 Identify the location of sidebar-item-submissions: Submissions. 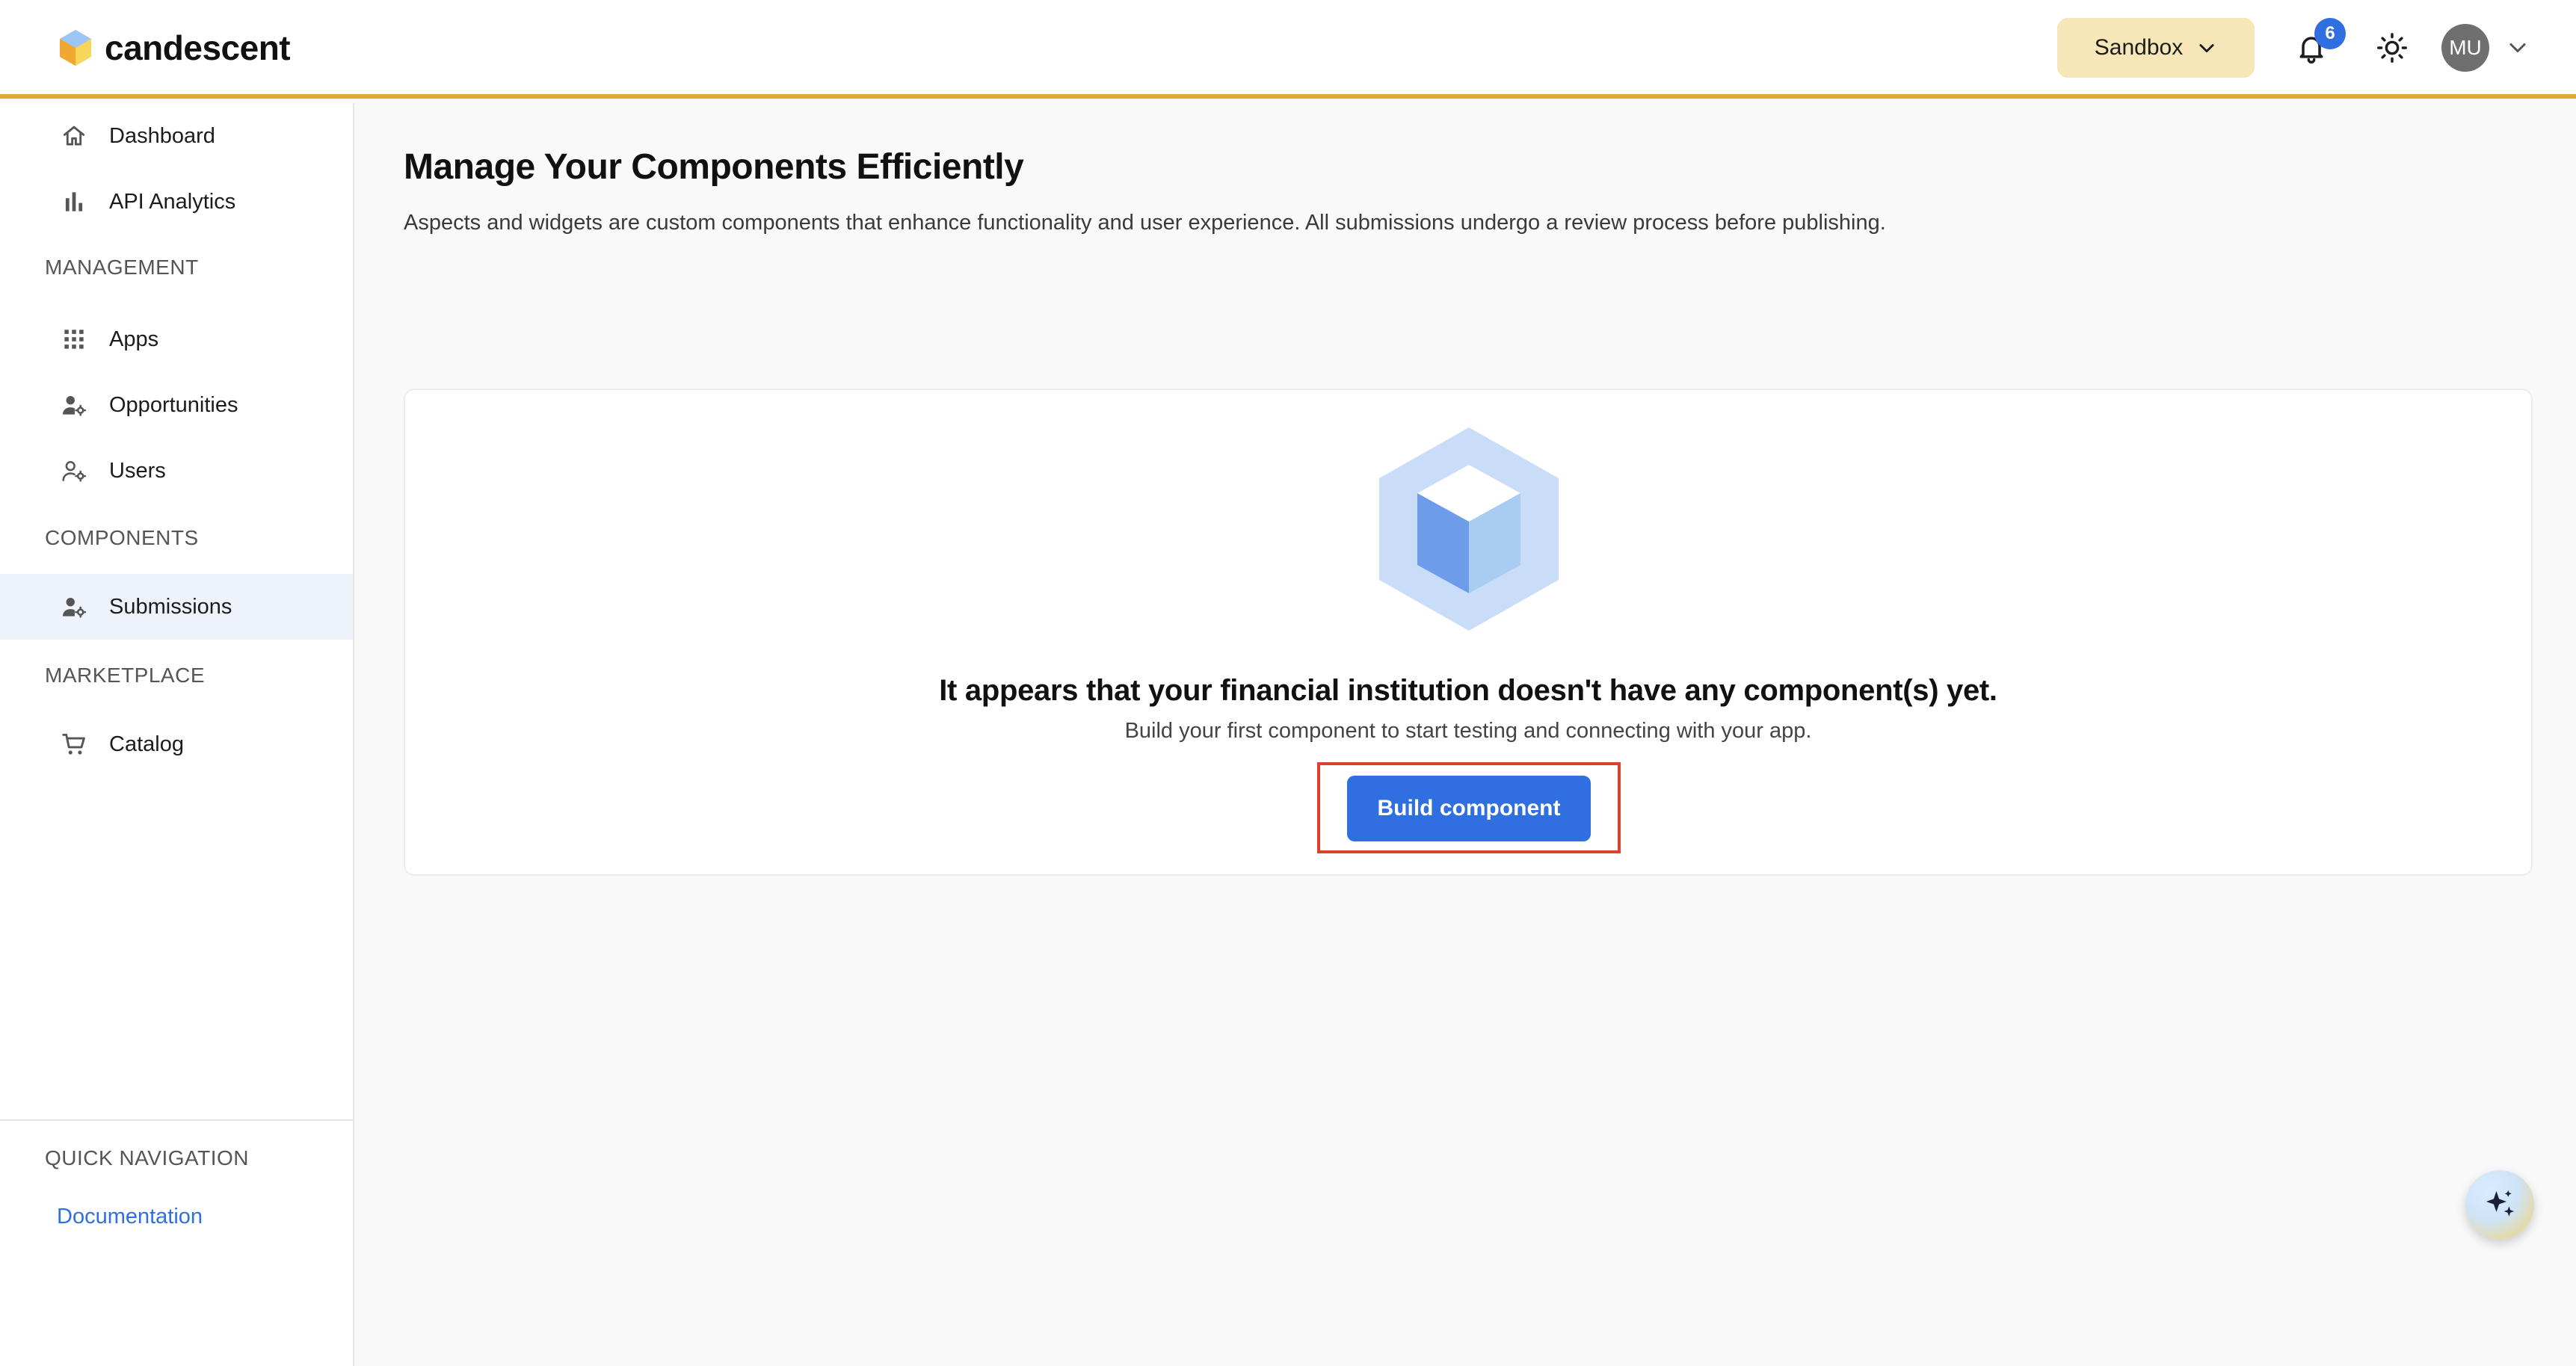
(176, 607).